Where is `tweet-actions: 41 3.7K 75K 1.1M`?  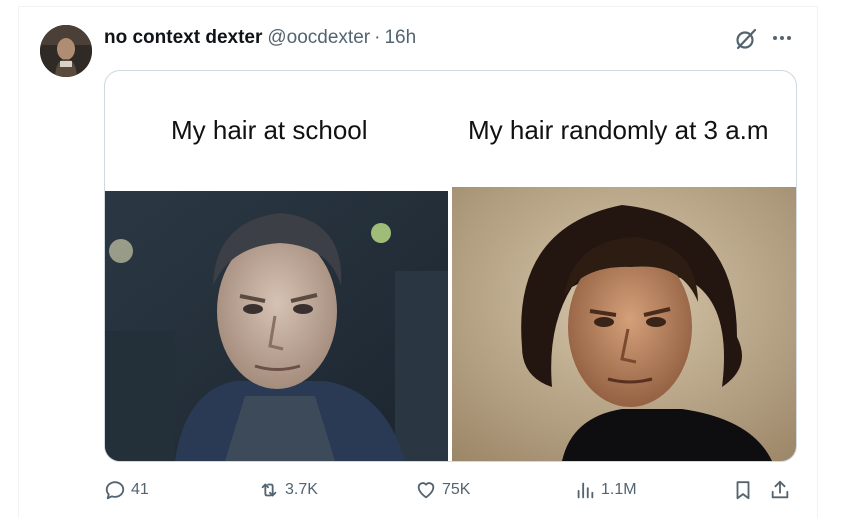 tweet-actions: 41 3.7K 75K 1.1M is located at coordinates (449, 490).